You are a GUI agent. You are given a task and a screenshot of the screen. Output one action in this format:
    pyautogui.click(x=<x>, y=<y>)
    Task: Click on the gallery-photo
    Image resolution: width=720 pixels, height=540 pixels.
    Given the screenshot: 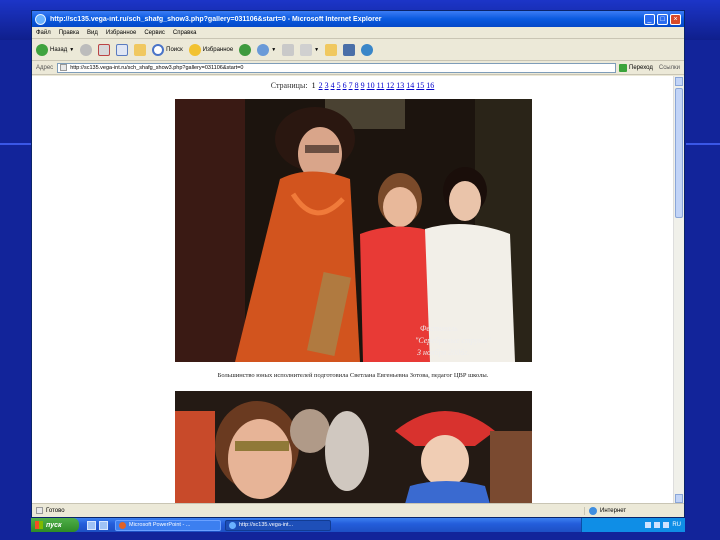 What is the action you would take?
    pyautogui.click(x=353, y=447)
    